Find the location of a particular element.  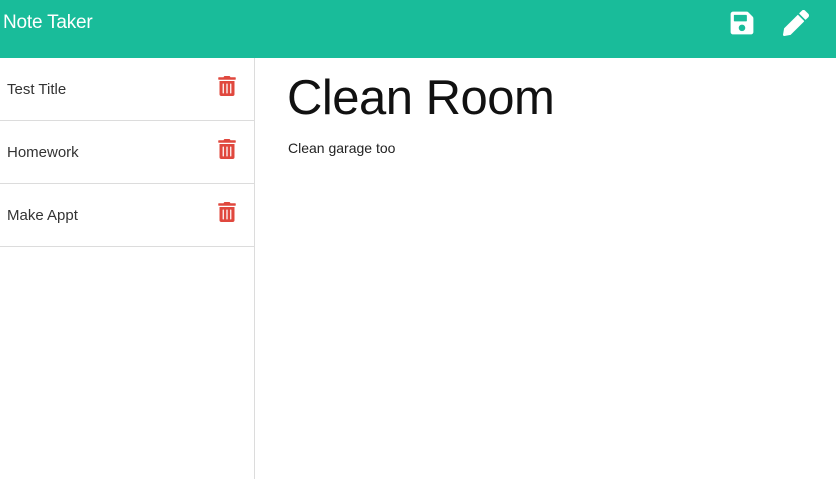

app-title: Note Taker is located at coordinates (48, 23).